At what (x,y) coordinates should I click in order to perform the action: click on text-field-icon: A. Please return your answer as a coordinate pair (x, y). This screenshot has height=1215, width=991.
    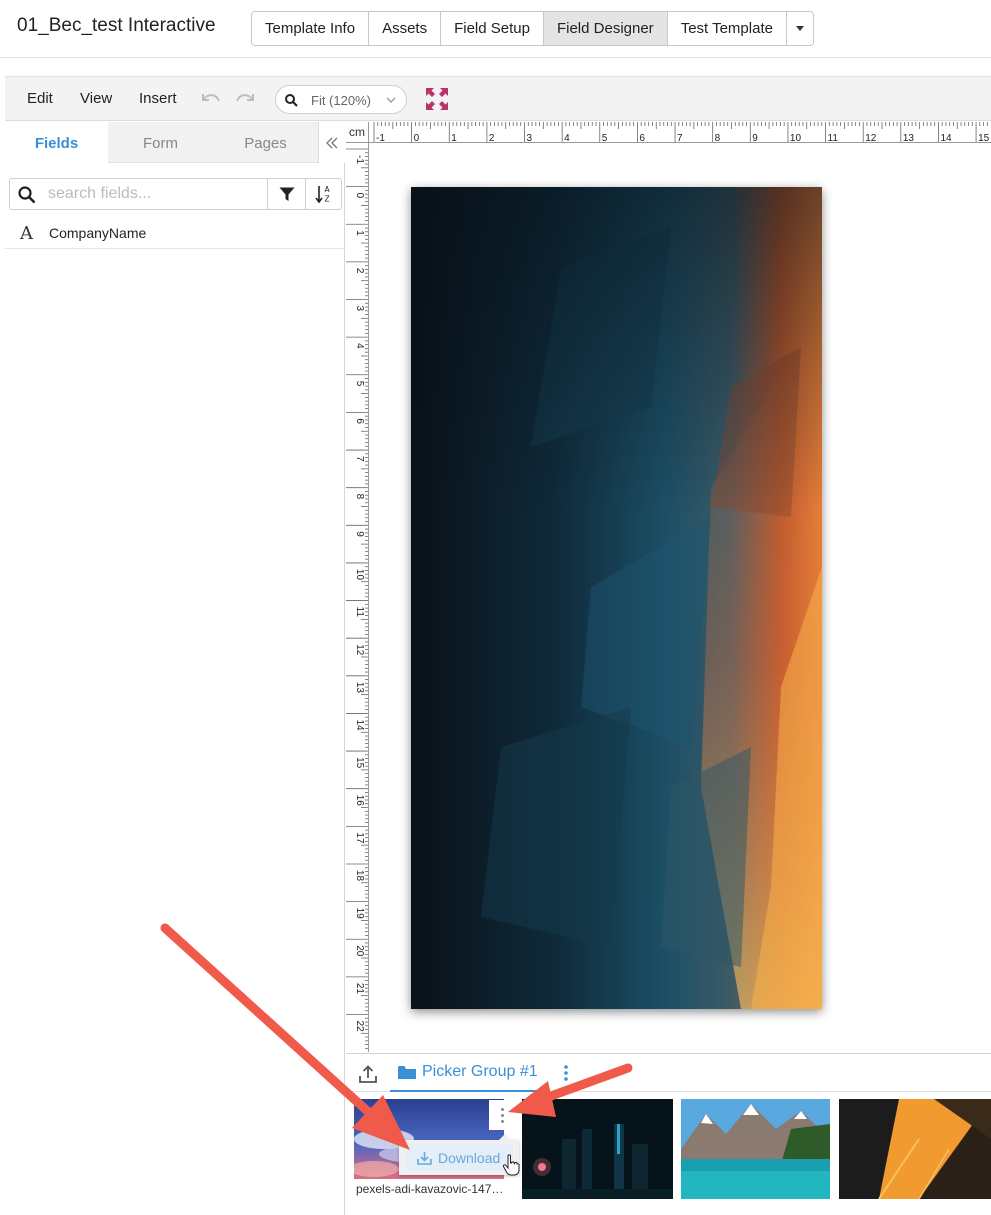
    Looking at the image, I should click on (26, 233).